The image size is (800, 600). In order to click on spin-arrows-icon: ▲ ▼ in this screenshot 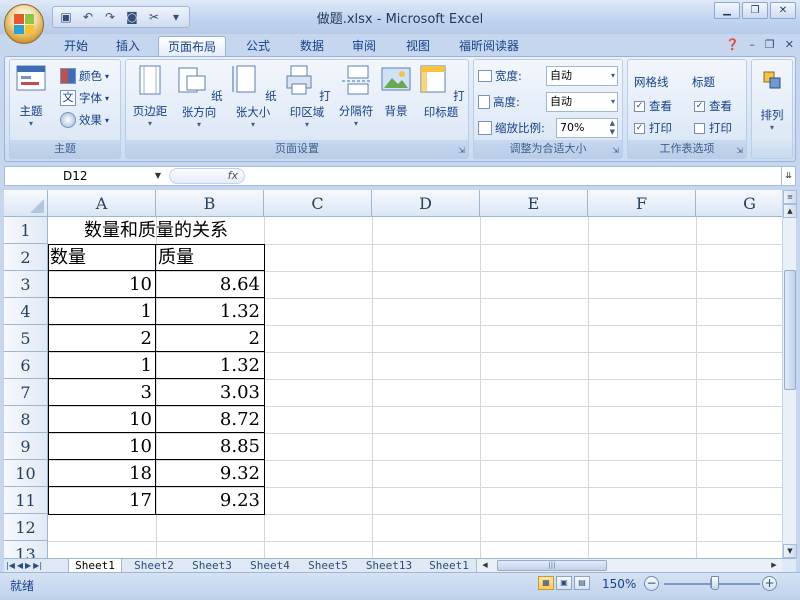, I will do `click(612, 128)`.